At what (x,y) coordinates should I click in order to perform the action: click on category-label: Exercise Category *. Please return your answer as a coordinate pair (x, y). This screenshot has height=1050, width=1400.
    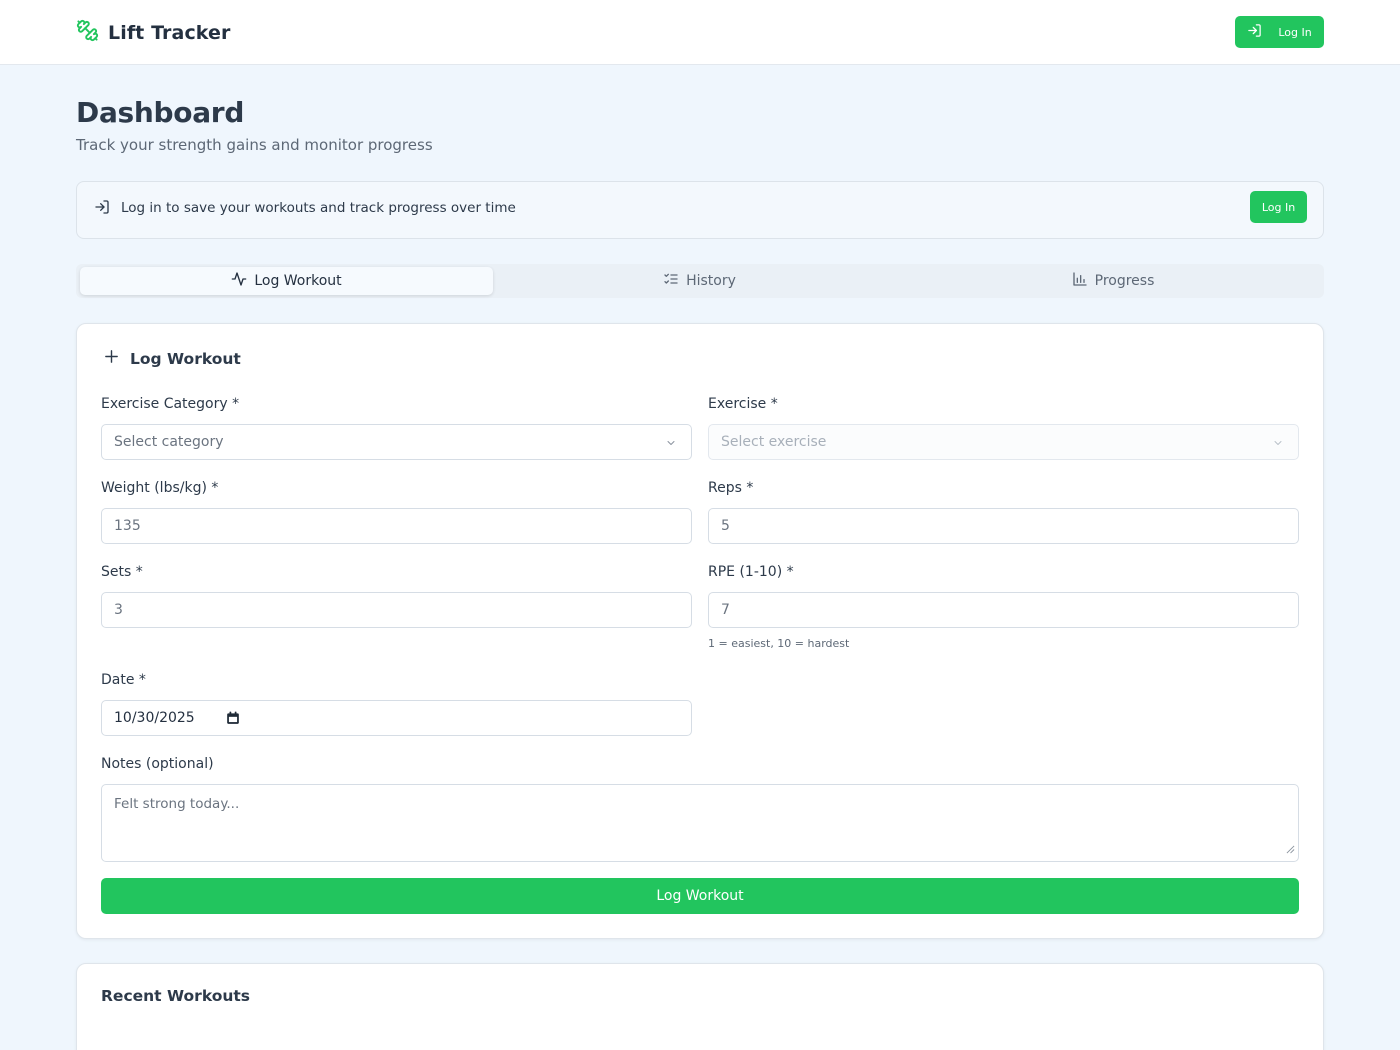
    Looking at the image, I should click on (170, 404).